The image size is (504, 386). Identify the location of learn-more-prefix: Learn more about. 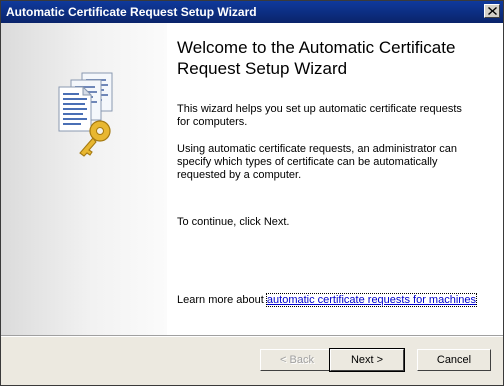
(220, 300).